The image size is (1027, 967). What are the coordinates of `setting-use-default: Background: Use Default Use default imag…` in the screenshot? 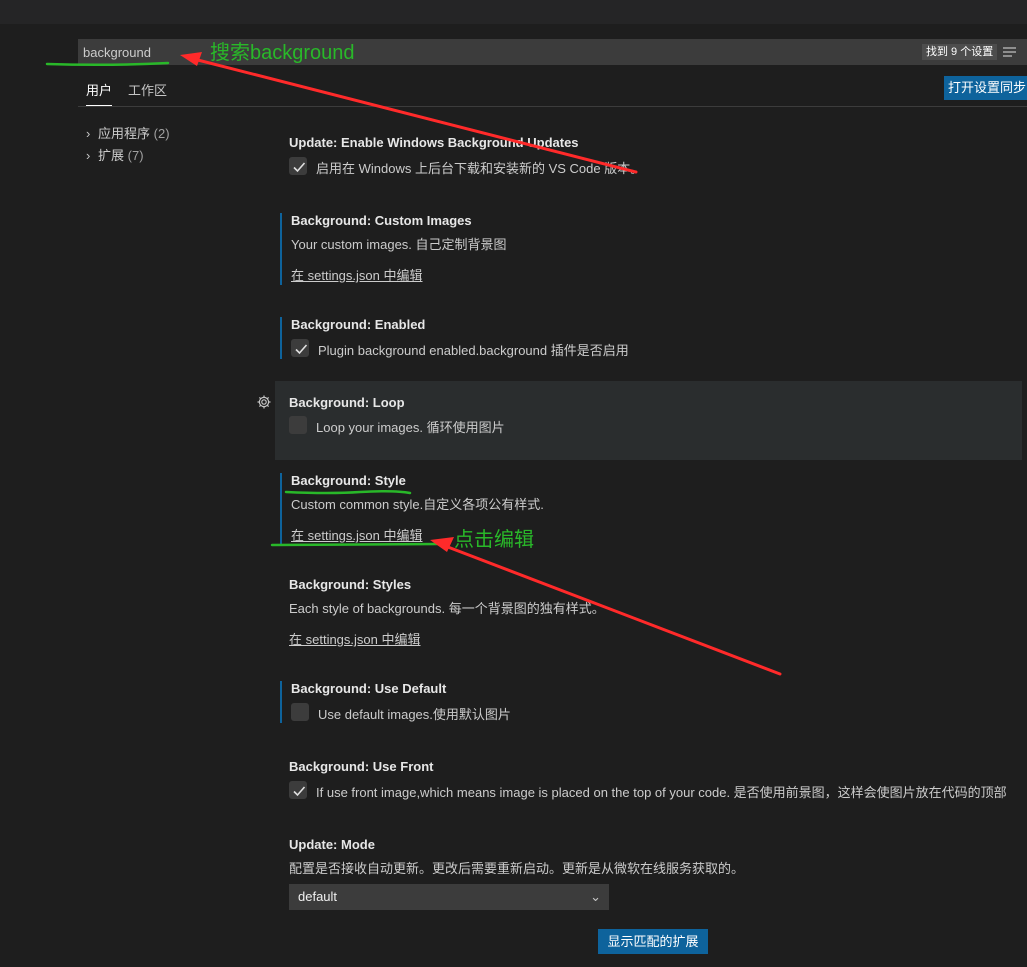 It's located at (653, 702).